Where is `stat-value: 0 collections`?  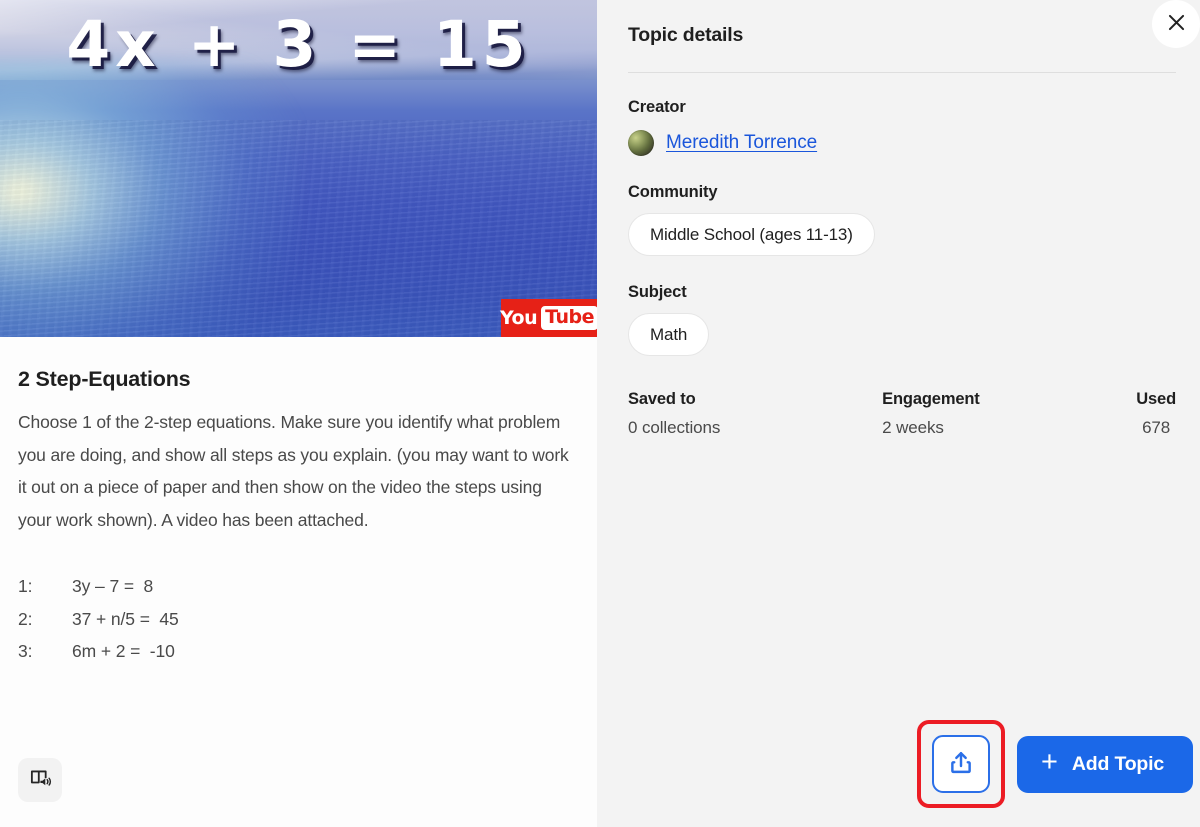 stat-value: 0 collections is located at coordinates (674, 427).